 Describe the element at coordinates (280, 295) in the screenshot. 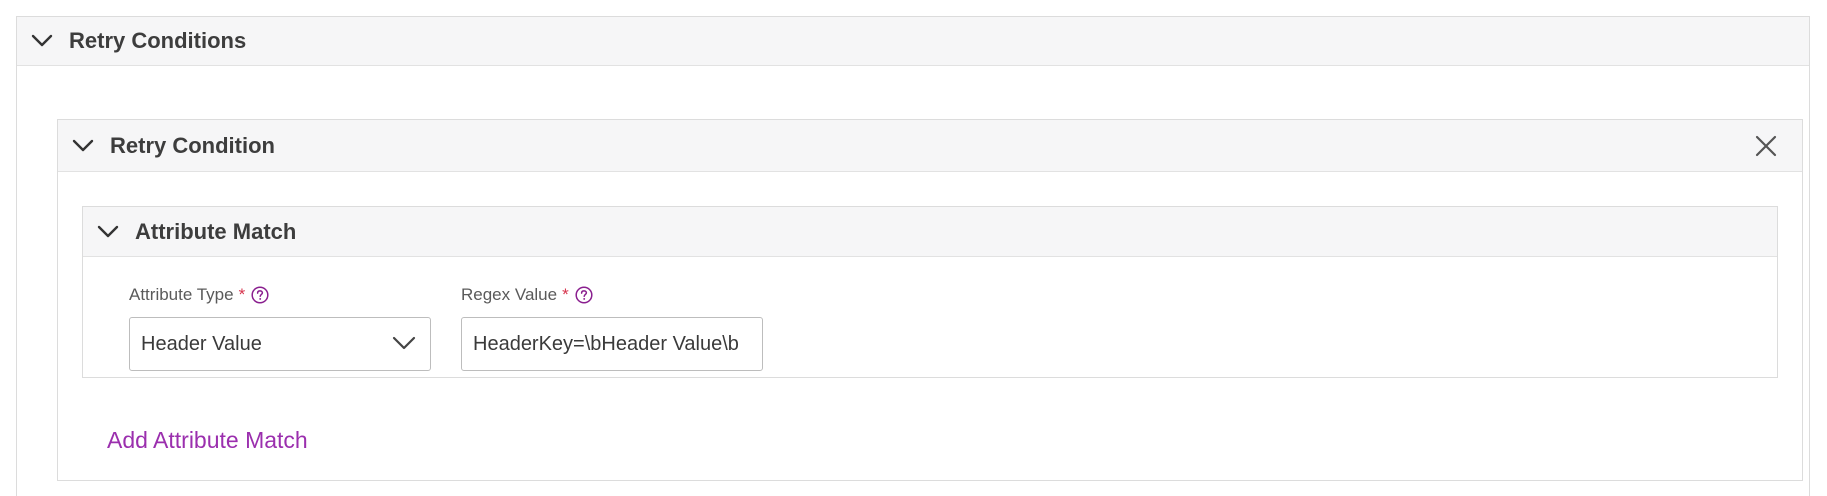

I see `attribute-type-label-row: Attribute Type *` at that location.